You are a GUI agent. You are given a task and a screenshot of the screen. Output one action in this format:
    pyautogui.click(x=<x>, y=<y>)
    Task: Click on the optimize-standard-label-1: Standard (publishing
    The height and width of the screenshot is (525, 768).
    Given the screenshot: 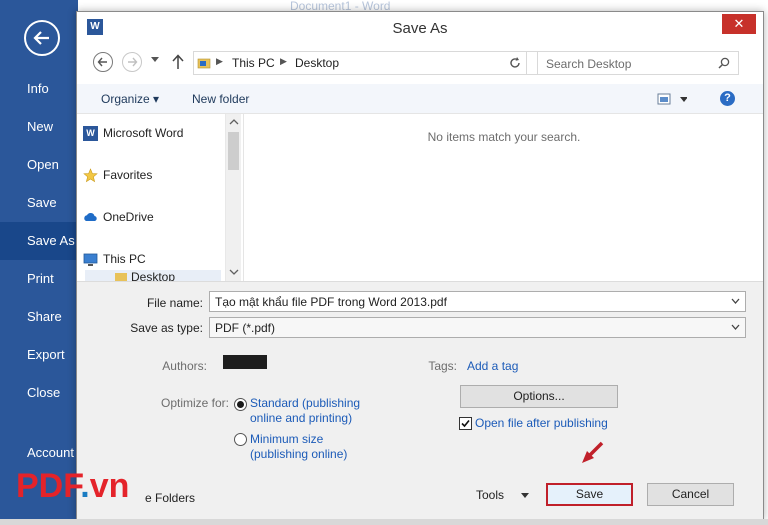 What is the action you would take?
    pyautogui.click(x=305, y=403)
    